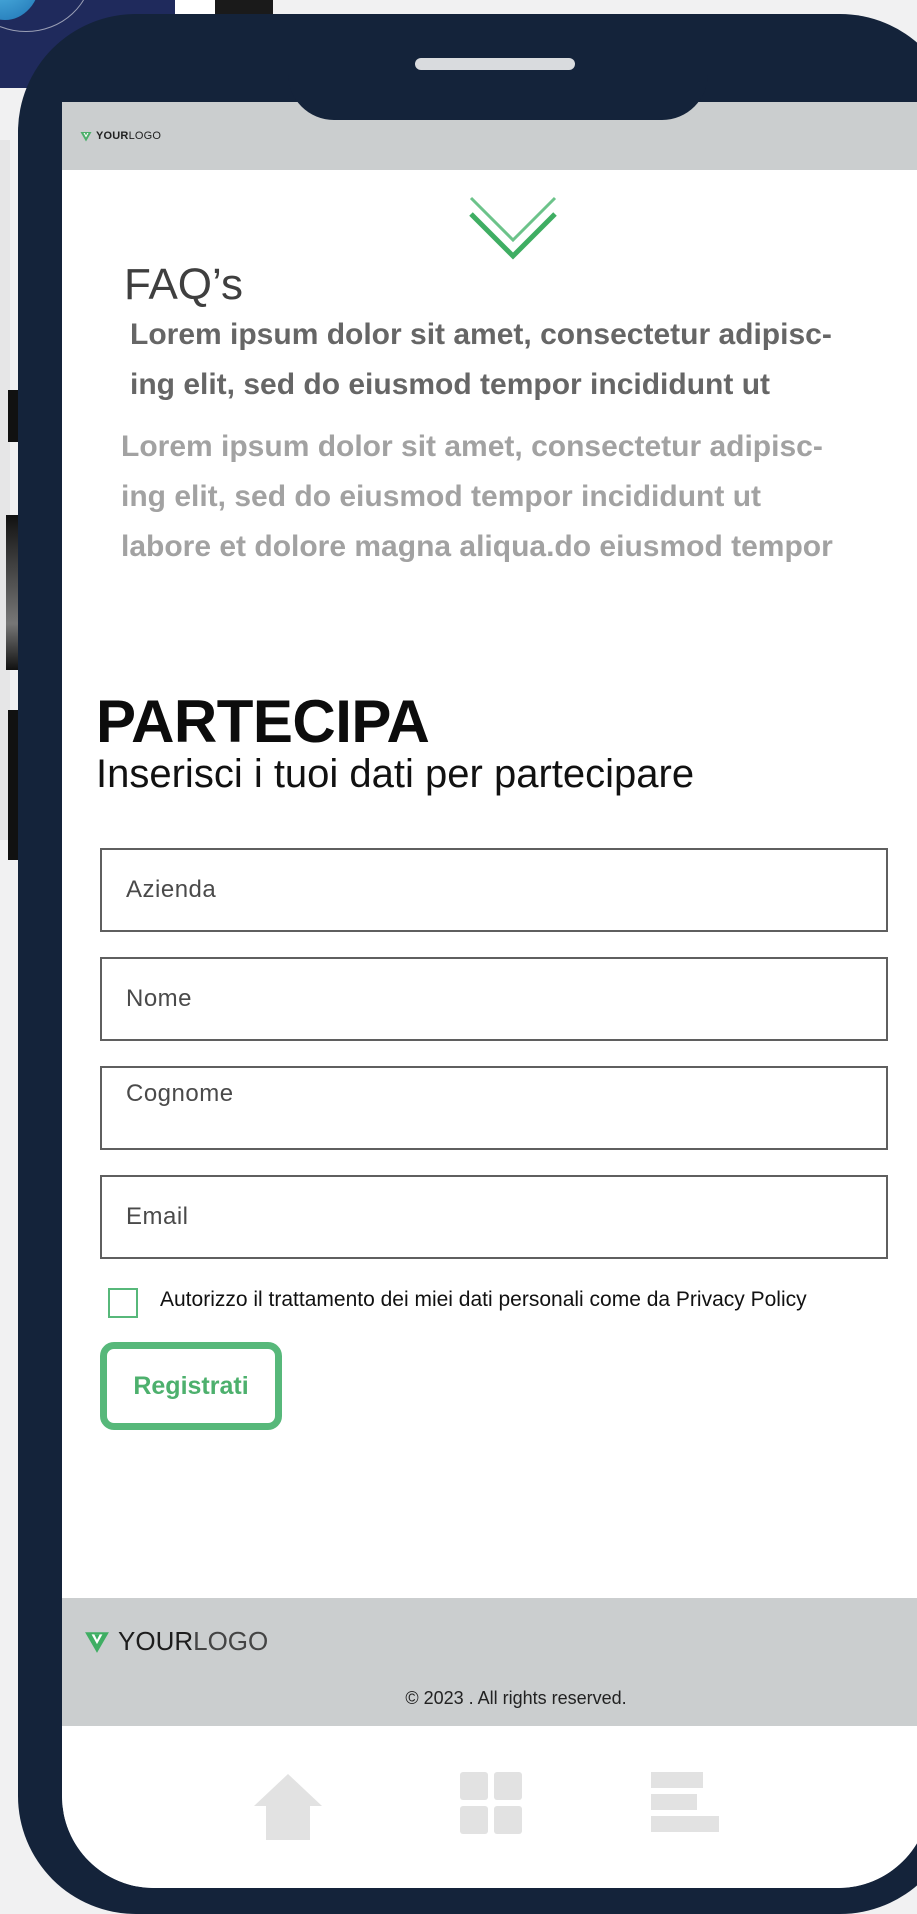 This screenshot has width=917, height=1914. I want to click on background-ring, so click(46, 16).